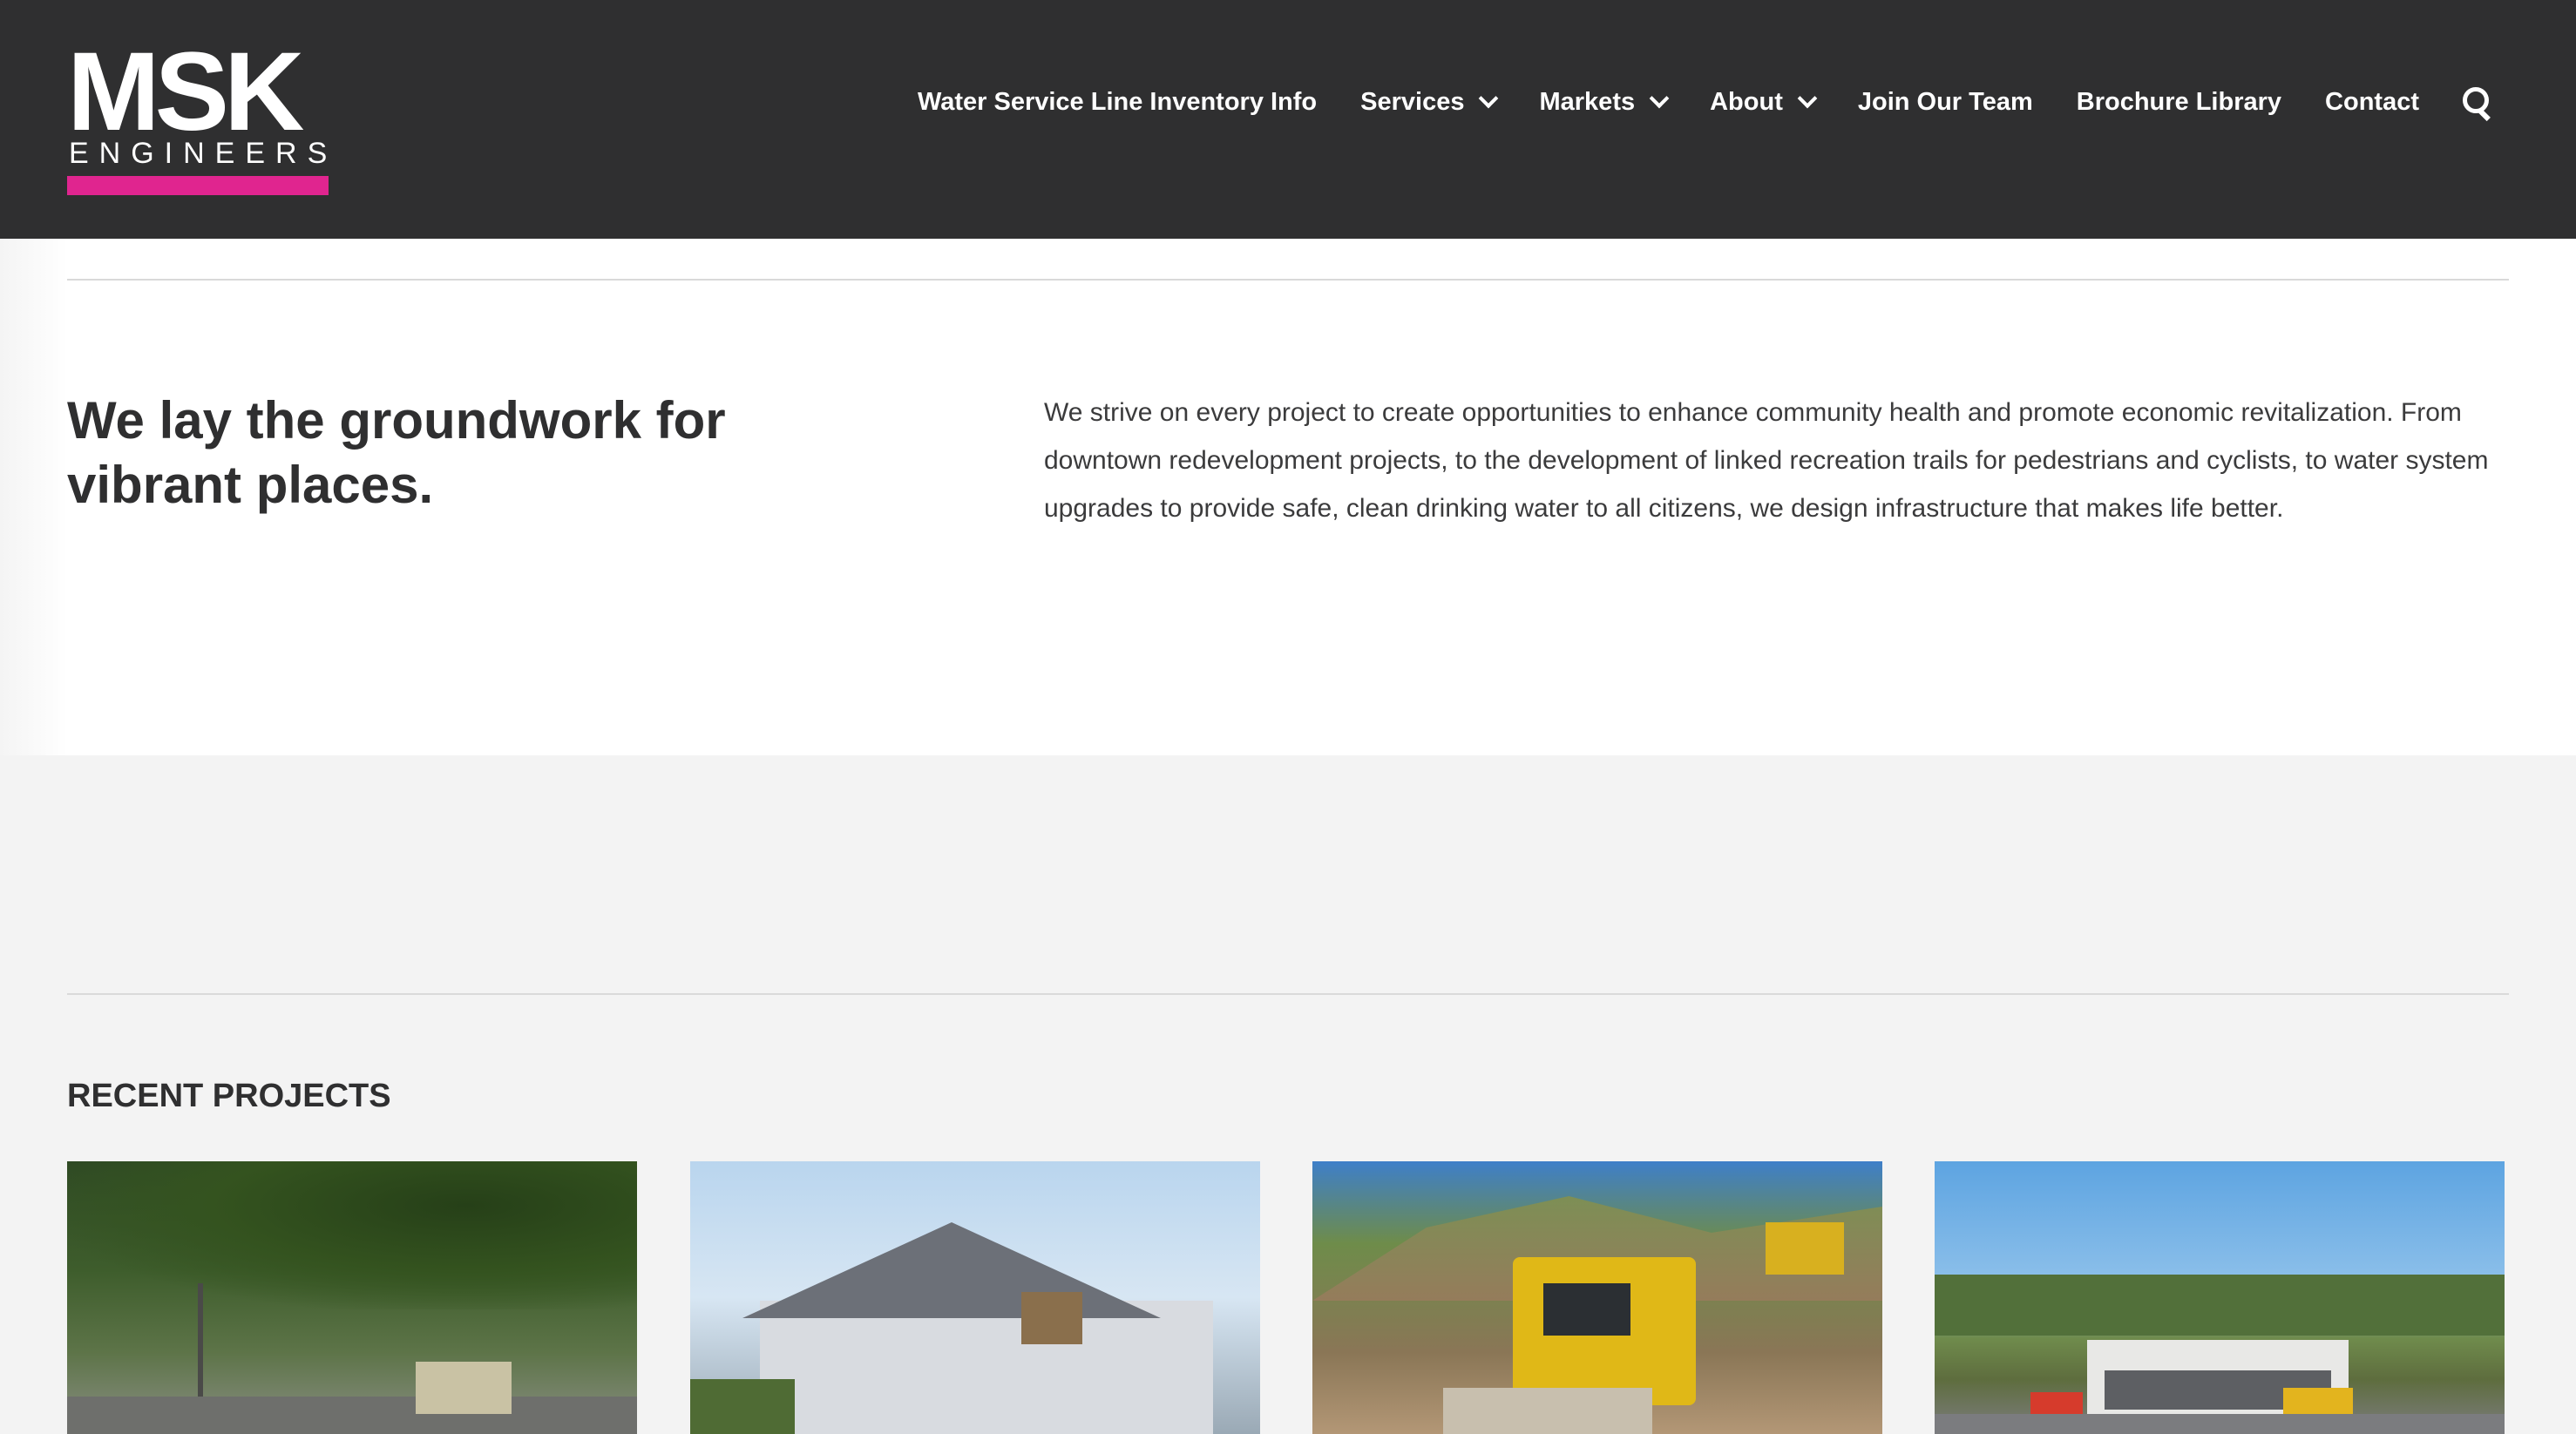 This screenshot has width=2576, height=1434. Describe the element at coordinates (2476, 100) in the screenshot. I see `search-lens` at that location.